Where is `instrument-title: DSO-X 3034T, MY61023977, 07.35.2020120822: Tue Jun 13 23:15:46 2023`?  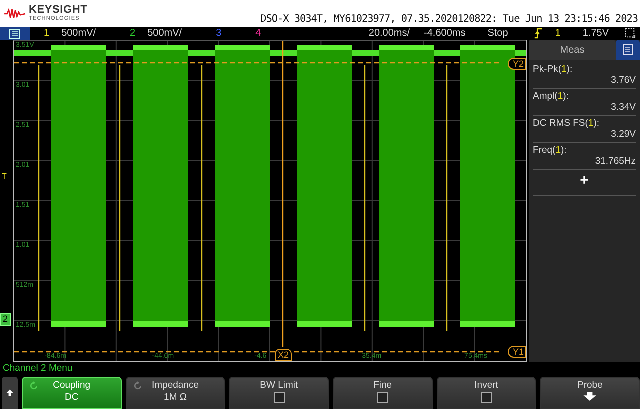 instrument-title: DSO-X 3034T, MY61023977, 07.35.2020120822: Tue Jun 13 23:15:46 2023 is located at coordinates (449, 20).